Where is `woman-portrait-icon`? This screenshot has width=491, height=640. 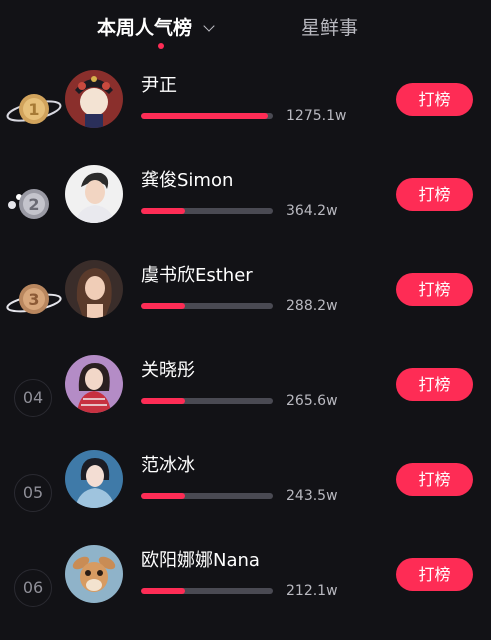
woman-portrait-icon is located at coordinates (94, 289).